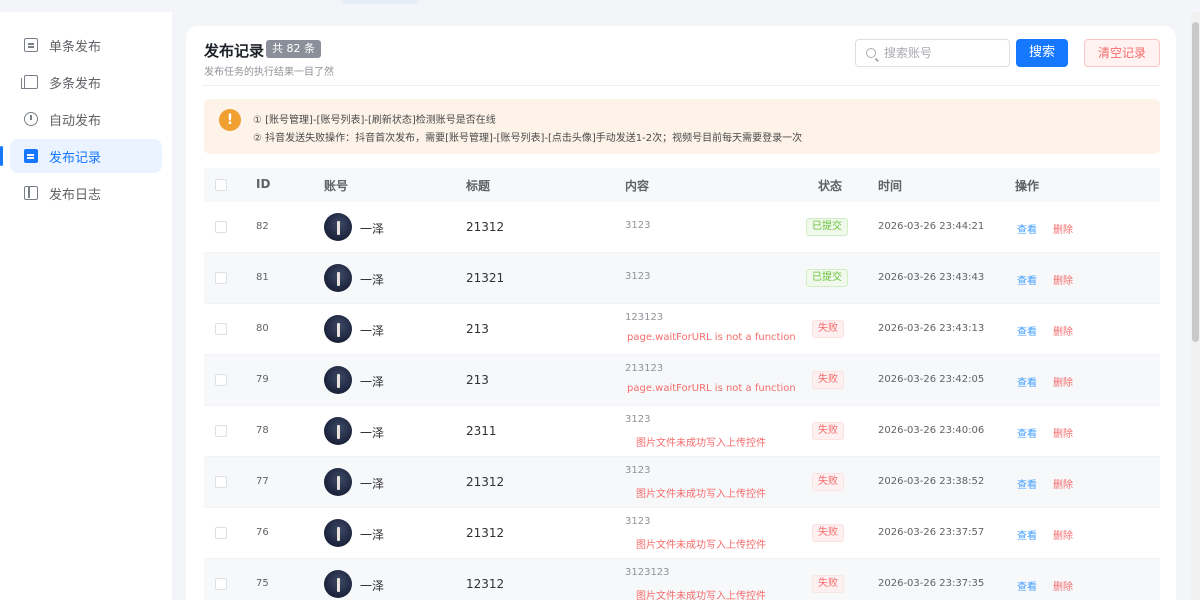  Describe the element at coordinates (682, 278) in the screenshot. I see `table-row: 81 一泽 21321 3123 已提交 2026-03-26 23:43:43 查看 删除` at that location.